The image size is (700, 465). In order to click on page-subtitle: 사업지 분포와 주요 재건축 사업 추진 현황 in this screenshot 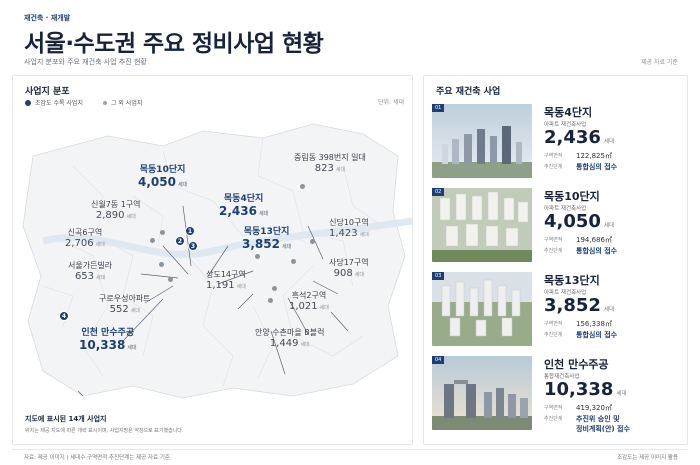, I will do `click(85, 62)`.